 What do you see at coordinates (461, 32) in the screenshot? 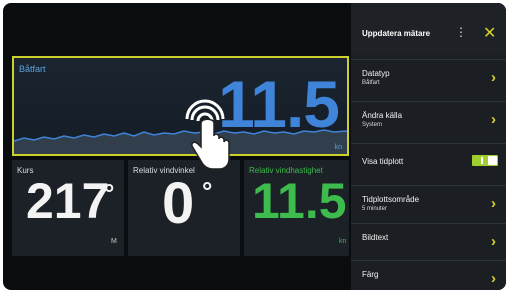
I see `more-options-icon: ⋮` at bounding box center [461, 32].